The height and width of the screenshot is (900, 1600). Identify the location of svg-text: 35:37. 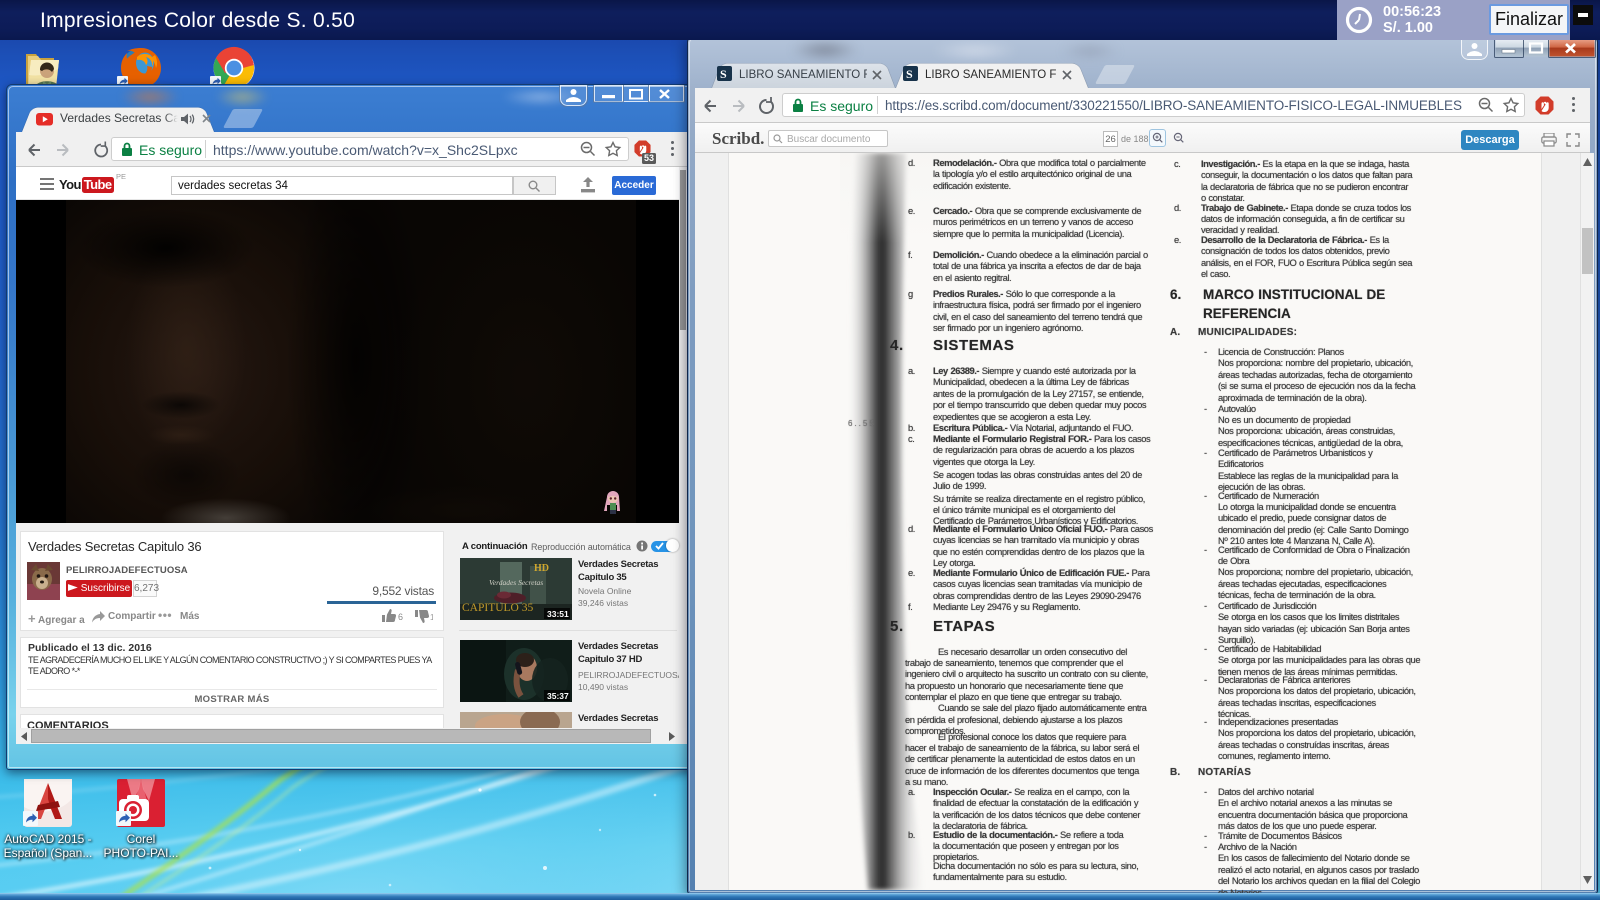
(558, 696).